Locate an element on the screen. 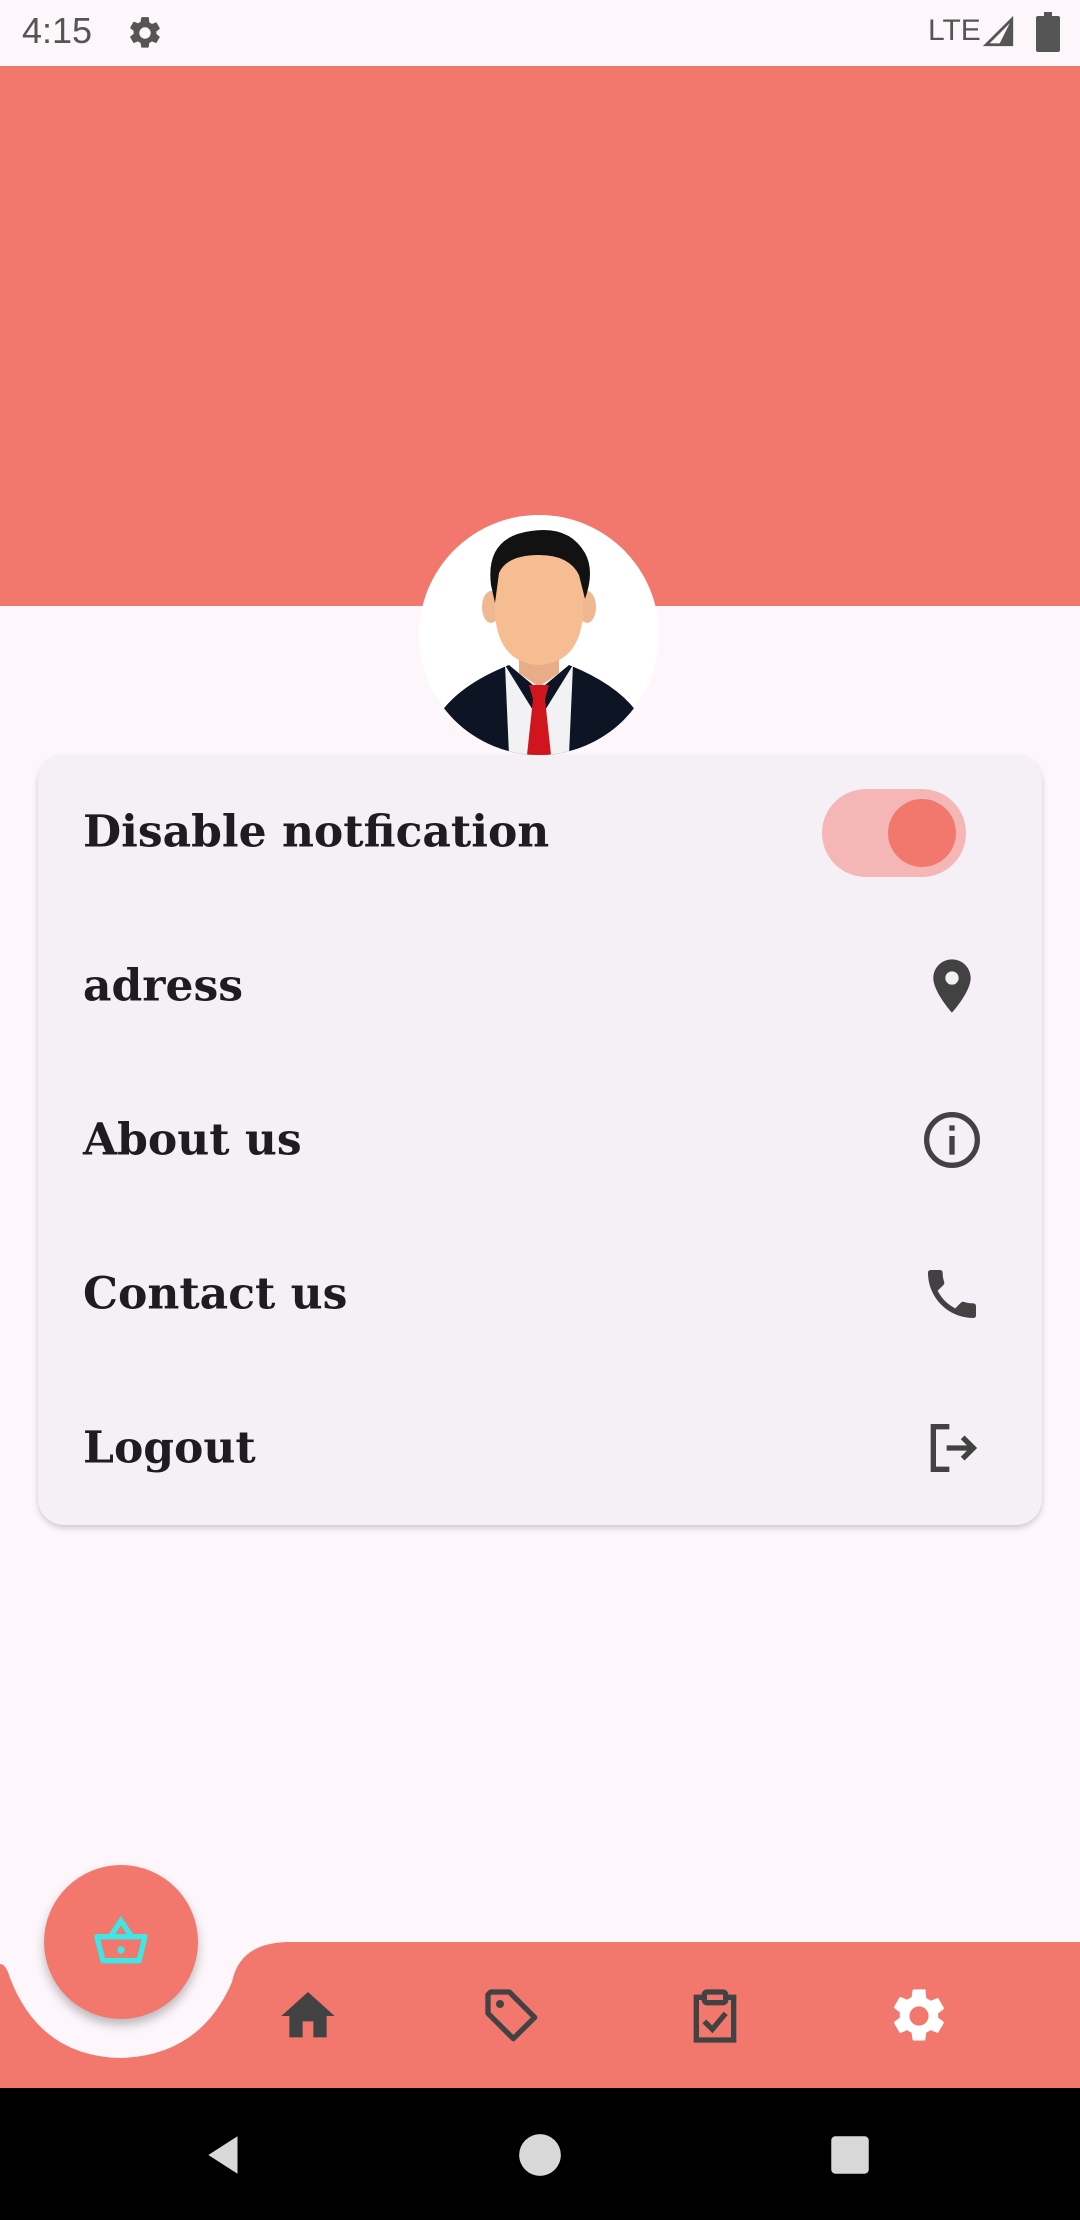 The image size is (1080, 2220). clipboard-check-icon is located at coordinates (715, 2016).